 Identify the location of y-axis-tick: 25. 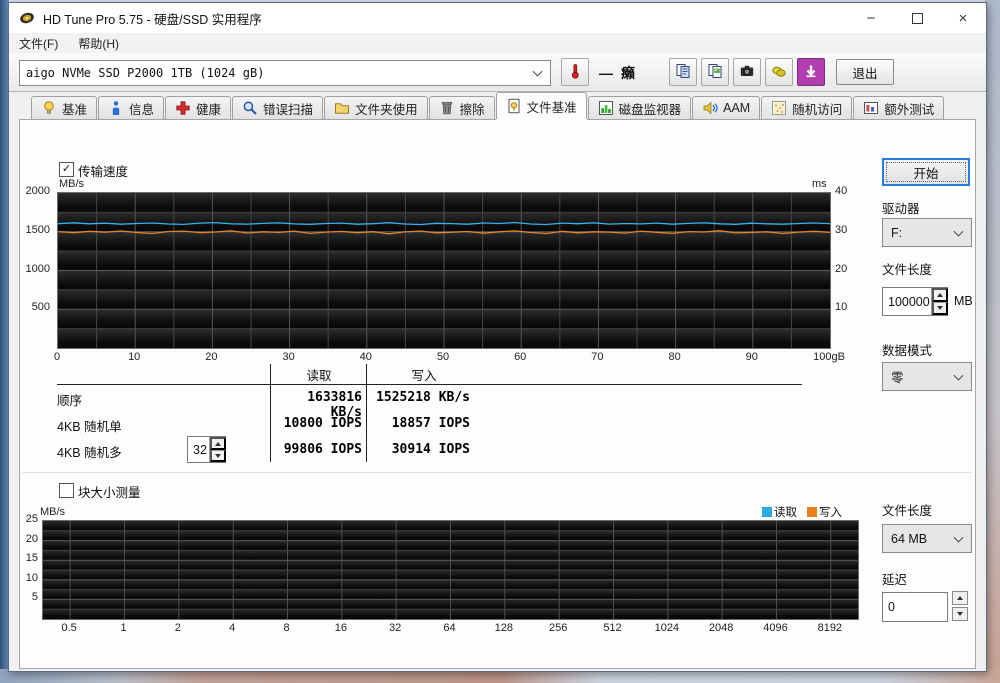
(31, 519).